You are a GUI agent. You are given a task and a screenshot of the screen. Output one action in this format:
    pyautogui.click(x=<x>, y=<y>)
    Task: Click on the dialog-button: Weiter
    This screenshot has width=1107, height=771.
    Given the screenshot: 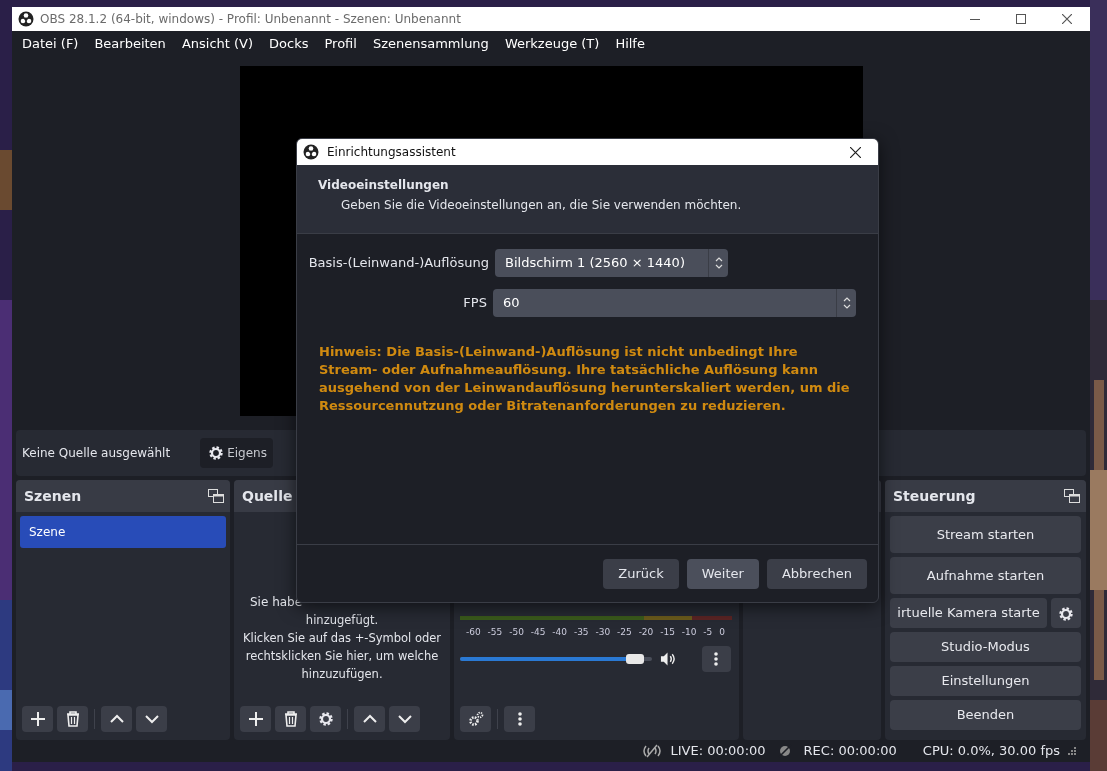 What is the action you would take?
    pyautogui.click(x=722, y=573)
    